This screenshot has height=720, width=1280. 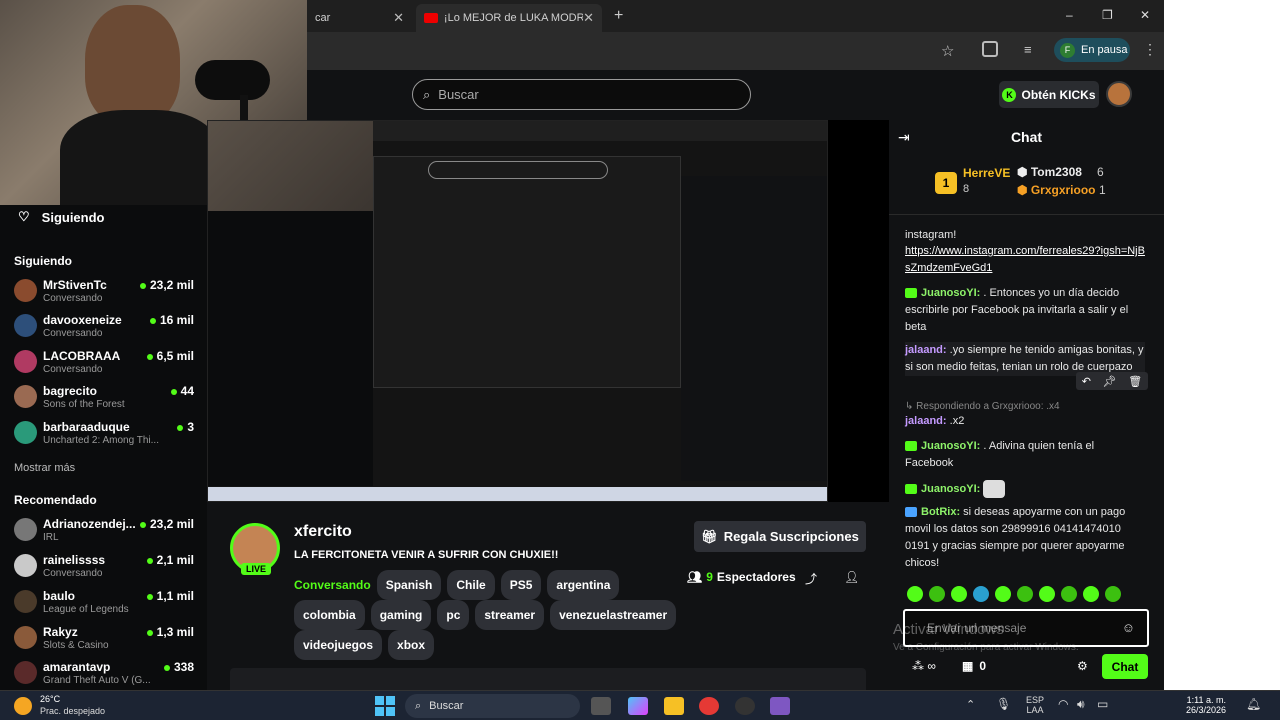 I want to click on kicks-label: Obtén KICKs, so click(x=1058, y=94).